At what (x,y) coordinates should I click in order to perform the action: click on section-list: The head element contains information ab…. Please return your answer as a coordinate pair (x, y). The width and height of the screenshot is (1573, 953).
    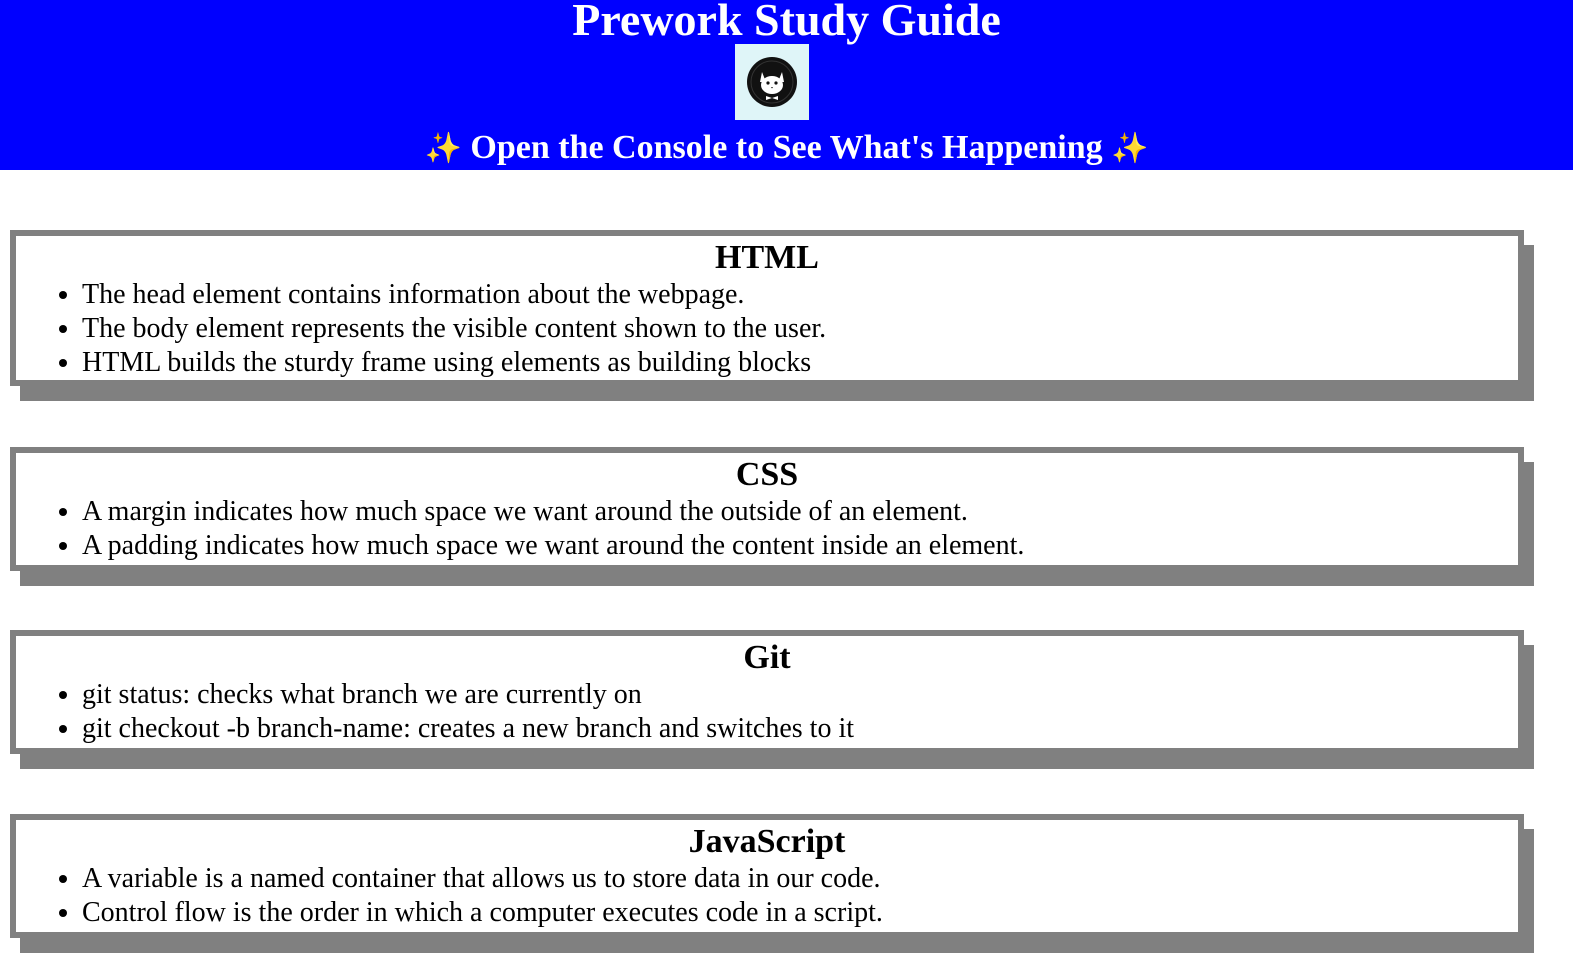
    Looking at the image, I should click on (767, 329).